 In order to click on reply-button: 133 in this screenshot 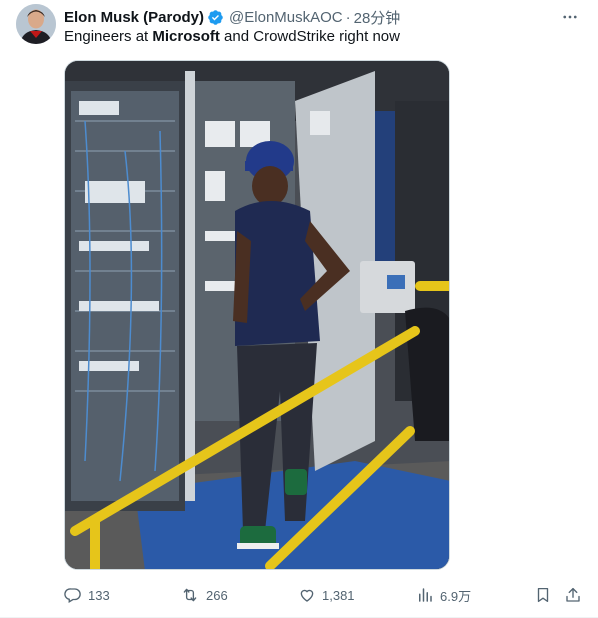, I will do `click(87, 595)`.